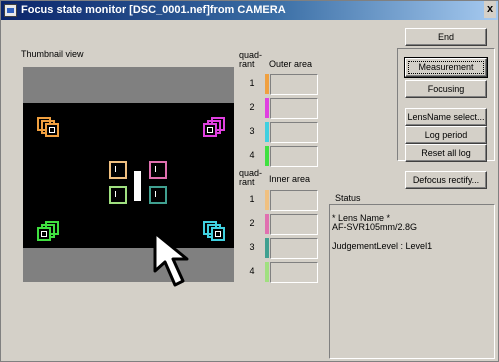  What do you see at coordinates (252, 107) in the screenshot?
I see `outer-quadrant-num-2: 2` at bounding box center [252, 107].